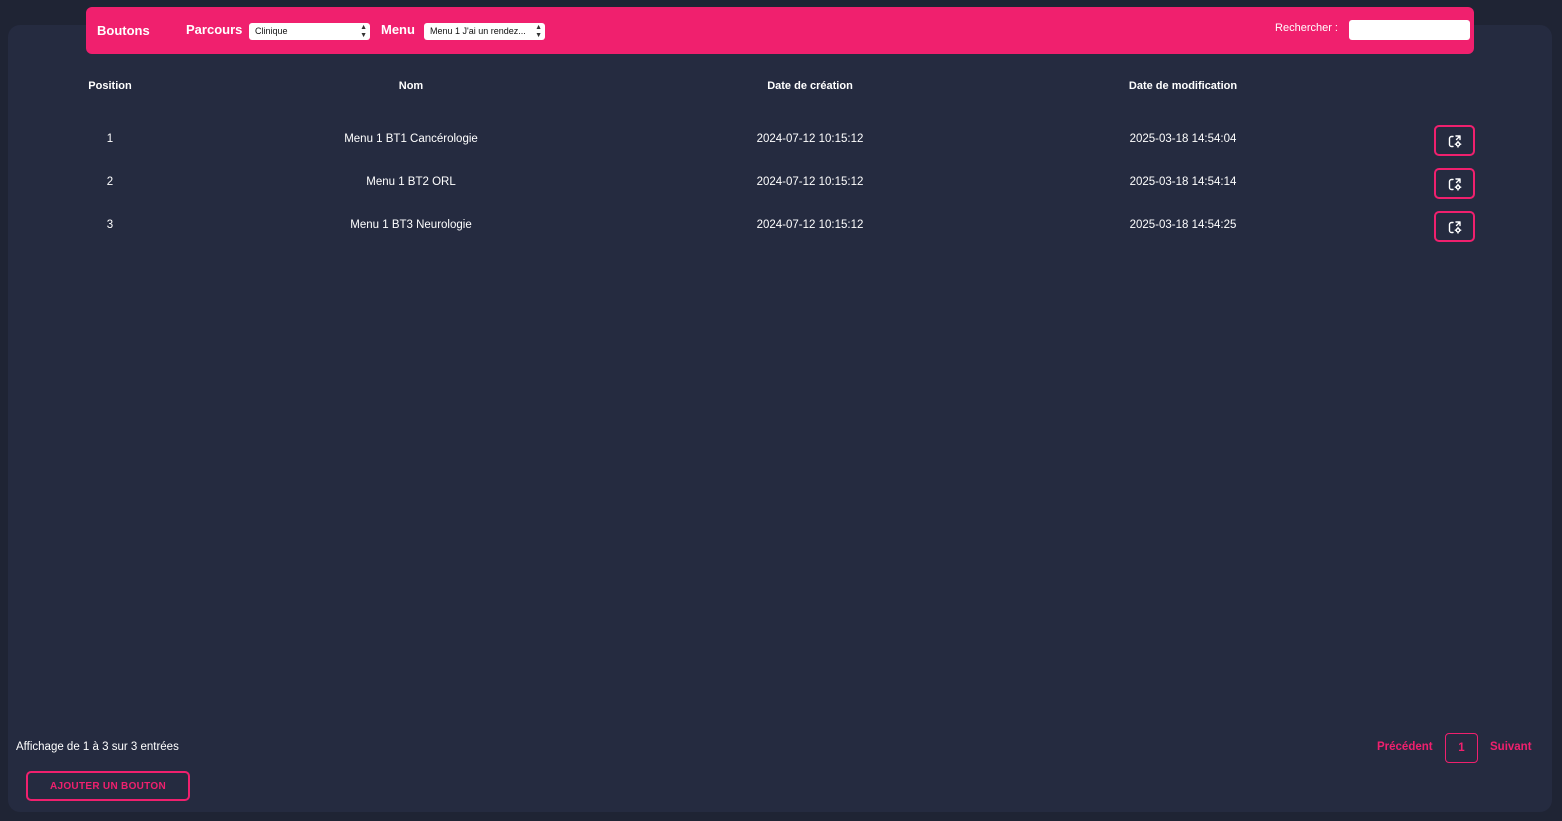  Describe the element at coordinates (810, 86) in the screenshot. I see `column-header-created: Date de création` at that location.